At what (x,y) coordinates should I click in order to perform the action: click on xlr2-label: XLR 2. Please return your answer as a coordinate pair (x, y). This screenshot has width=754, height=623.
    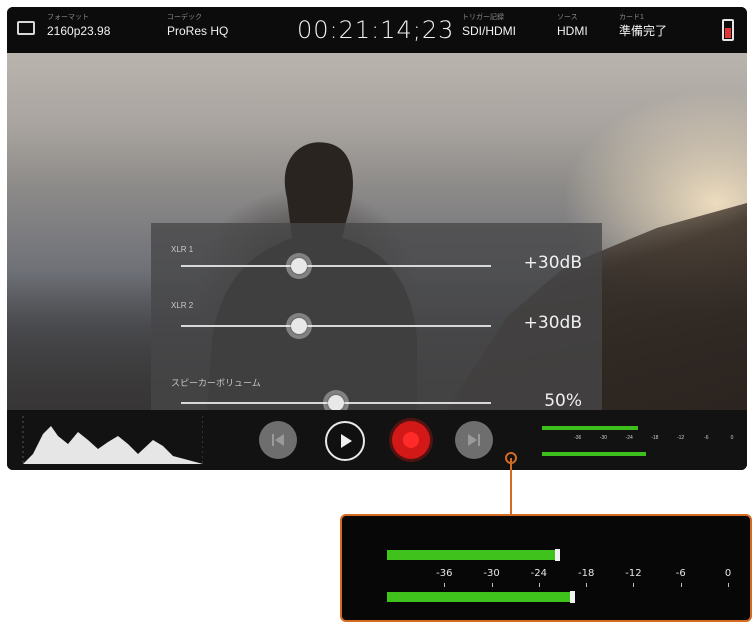
    Looking at the image, I should click on (182, 305).